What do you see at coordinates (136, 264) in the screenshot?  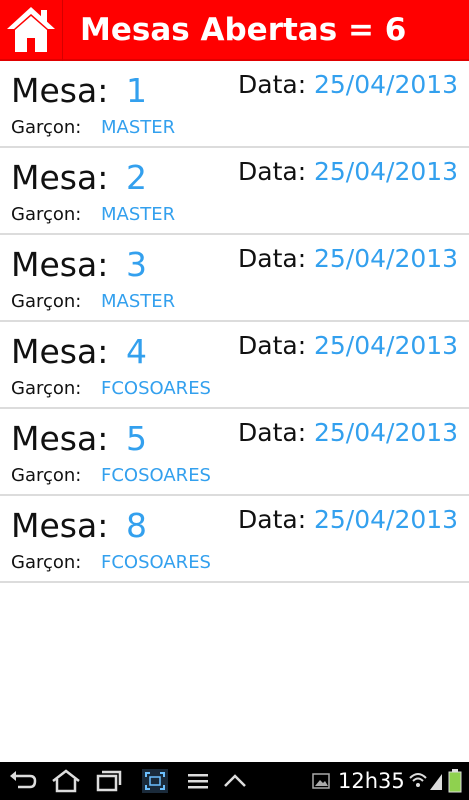 I see `mesa-number: 3` at bounding box center [136, 264].